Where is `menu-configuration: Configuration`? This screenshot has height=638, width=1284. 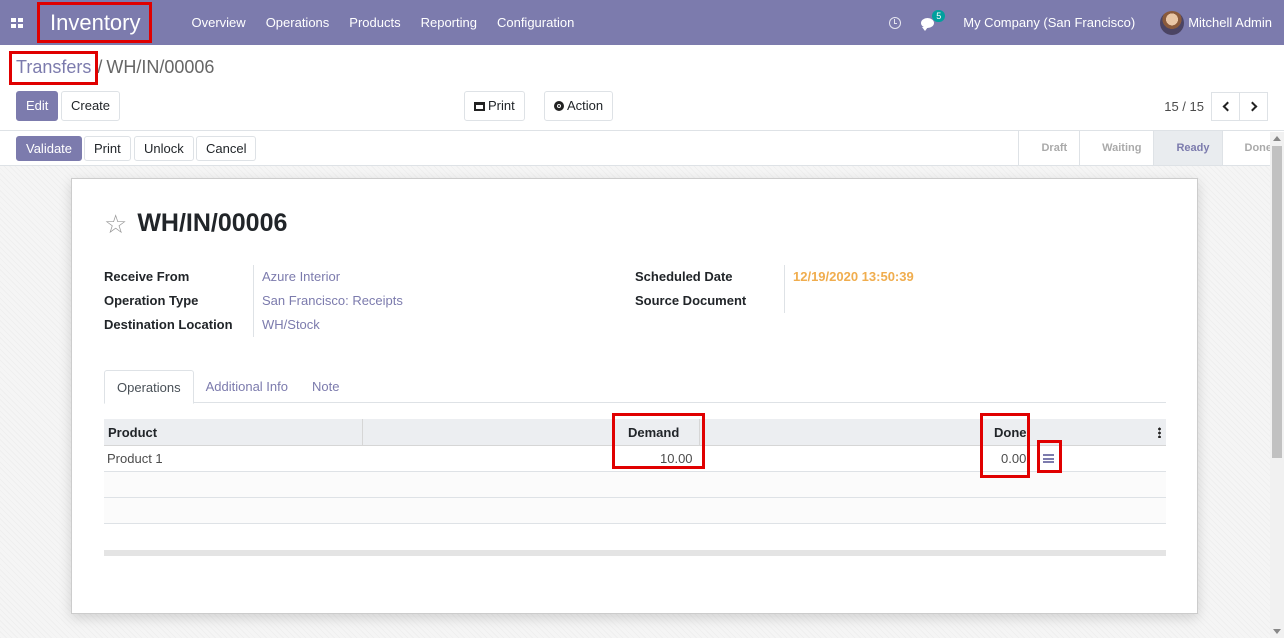 menu-configuration: Configuration is located at coordinates (535, 22).